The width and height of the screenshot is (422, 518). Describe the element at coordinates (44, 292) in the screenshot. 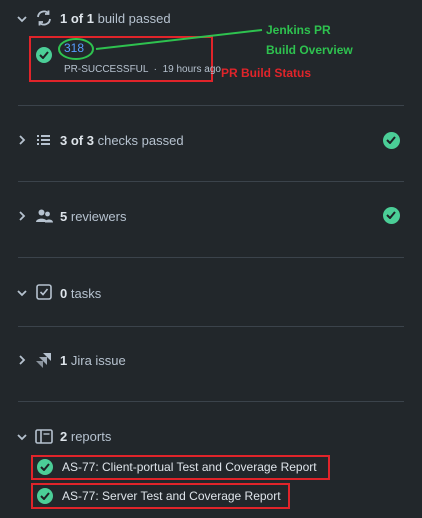

I see `task-checkbox-icon` at that location.